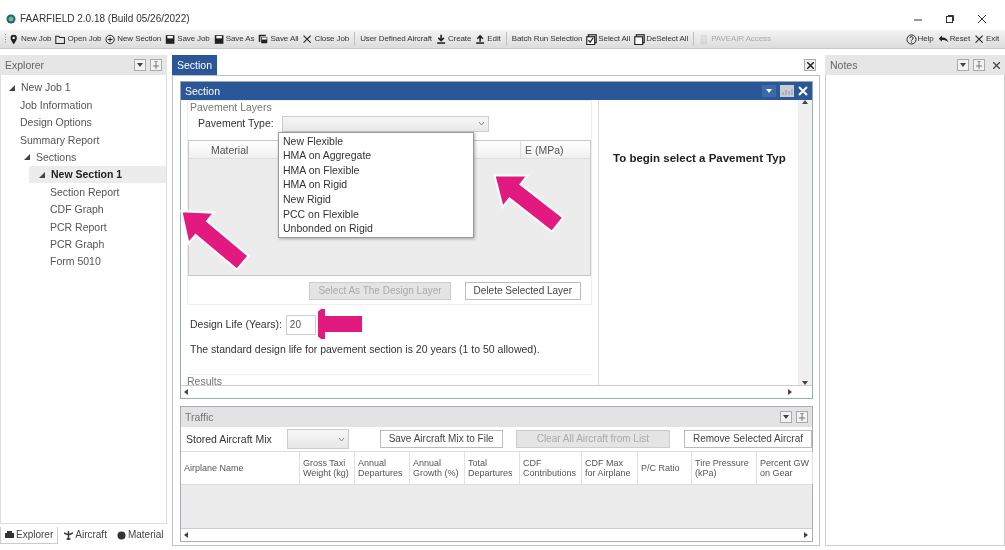  What do you see at coordinates (608, 39) in the screenshot?
I see `toolbar-button: Select All` at bounding box center [608, 39].